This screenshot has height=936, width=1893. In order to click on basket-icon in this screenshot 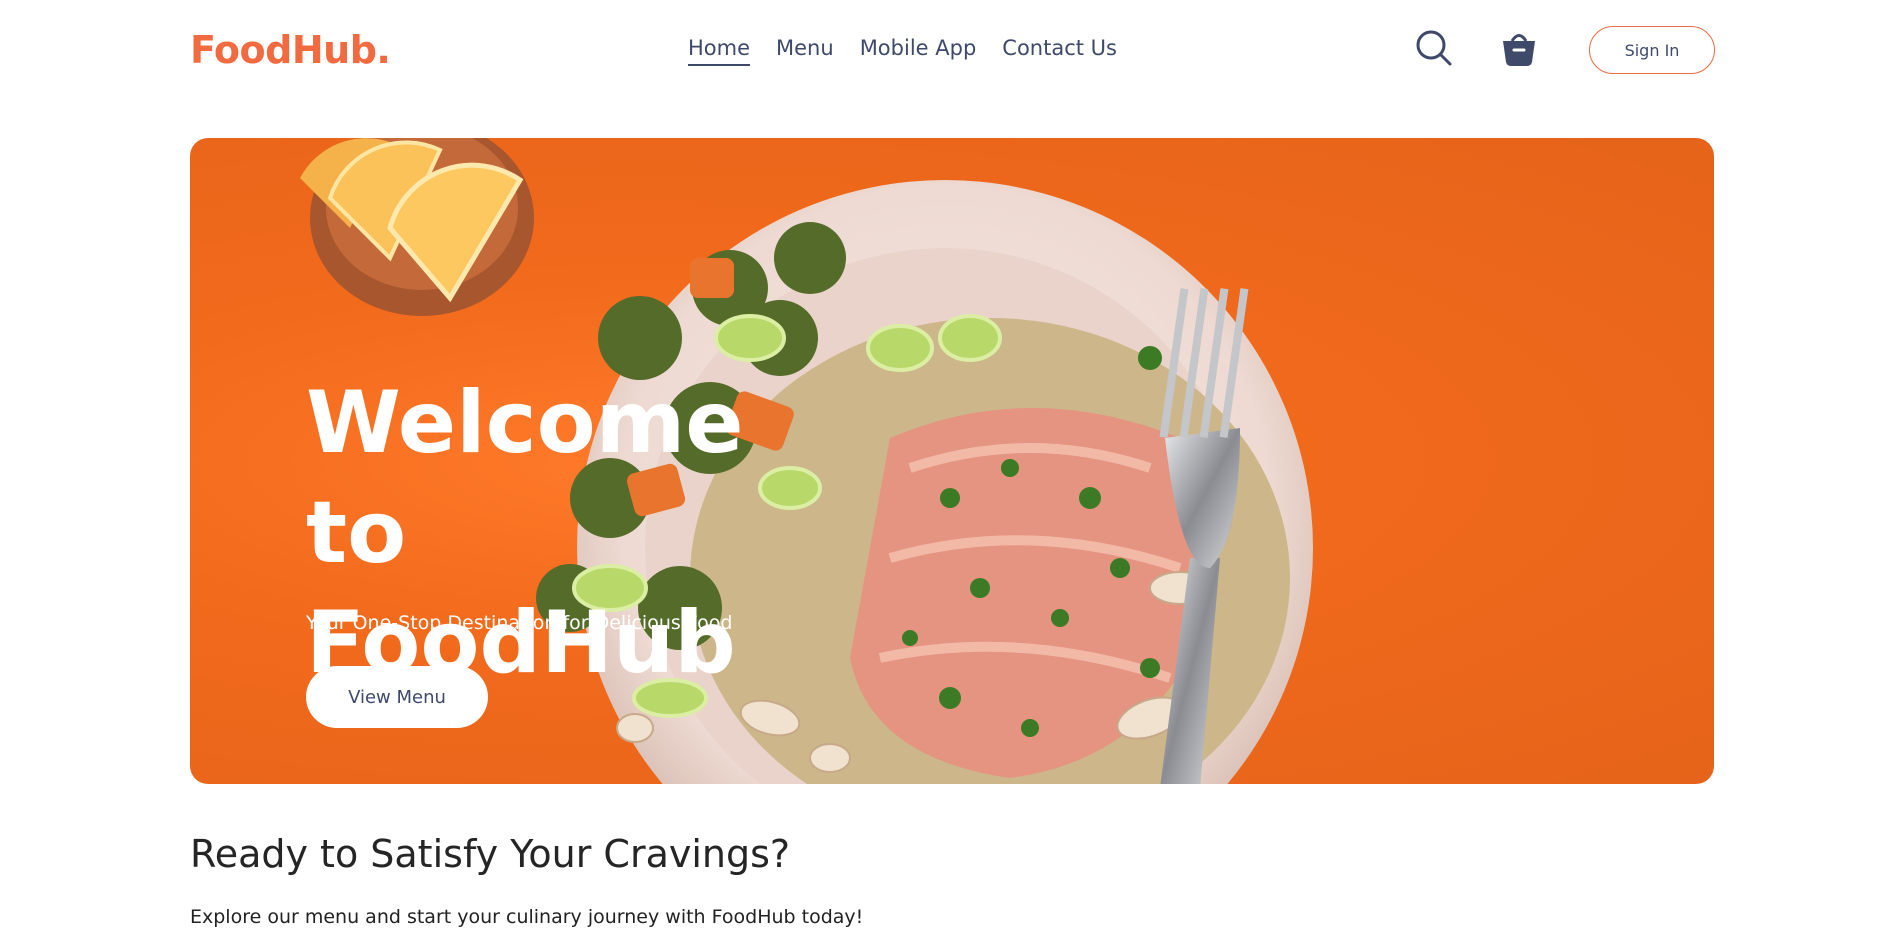, I will do `click(1519, 48)`.